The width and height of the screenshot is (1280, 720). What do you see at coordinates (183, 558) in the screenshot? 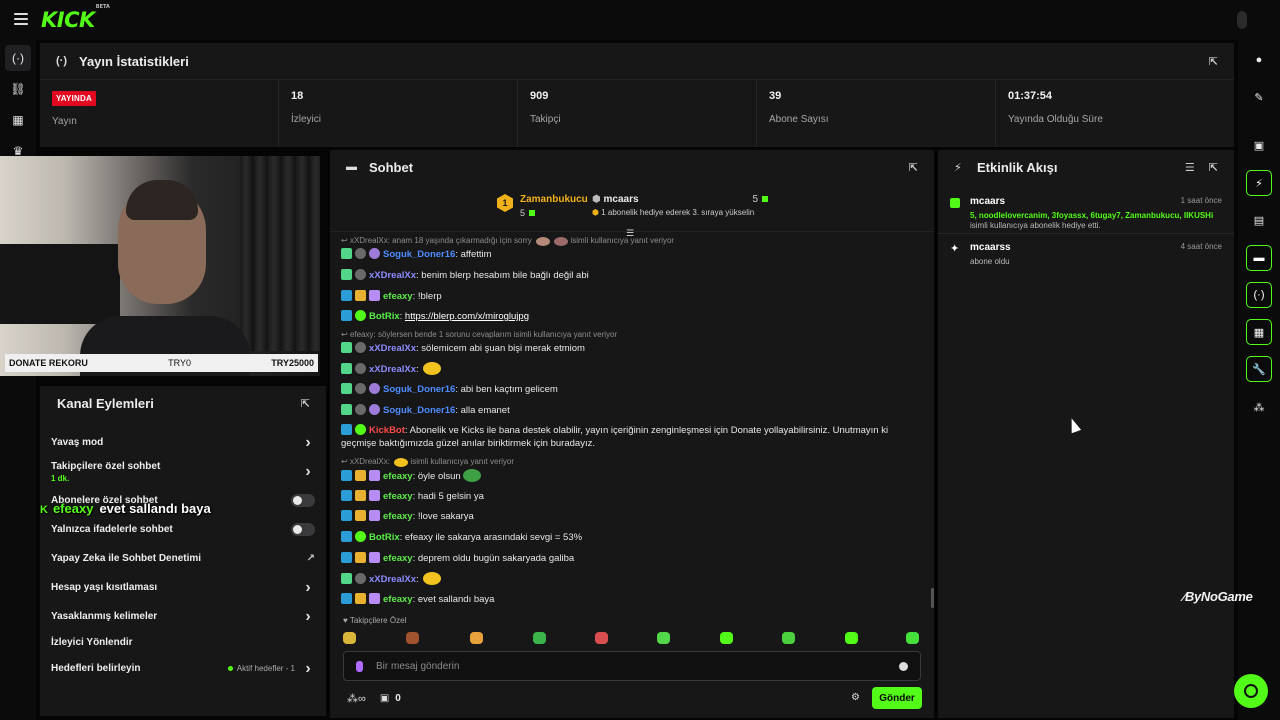
I see `ai-moderation-item: Yapay Zeka ile Sohbet Denetimi ↗` at bounding box center [183, 558].